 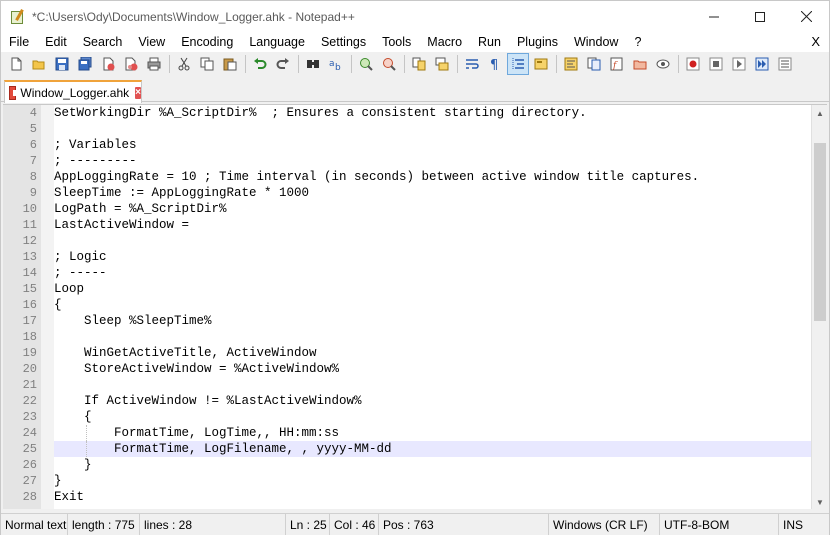 I want to click on code-line: 13 ; Logic, so click(x=407, y=257).